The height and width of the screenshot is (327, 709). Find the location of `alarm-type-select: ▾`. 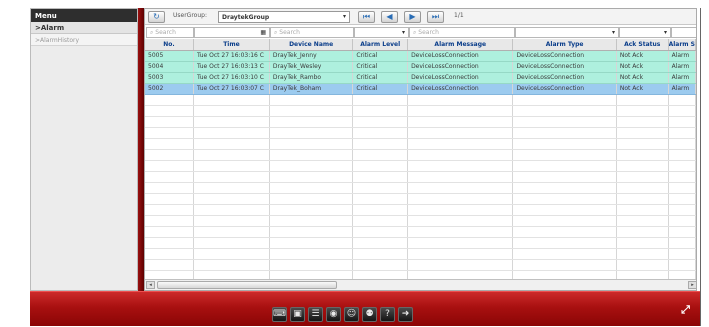

alarm-type-select: ▾ is located at coordinates (567, 32).